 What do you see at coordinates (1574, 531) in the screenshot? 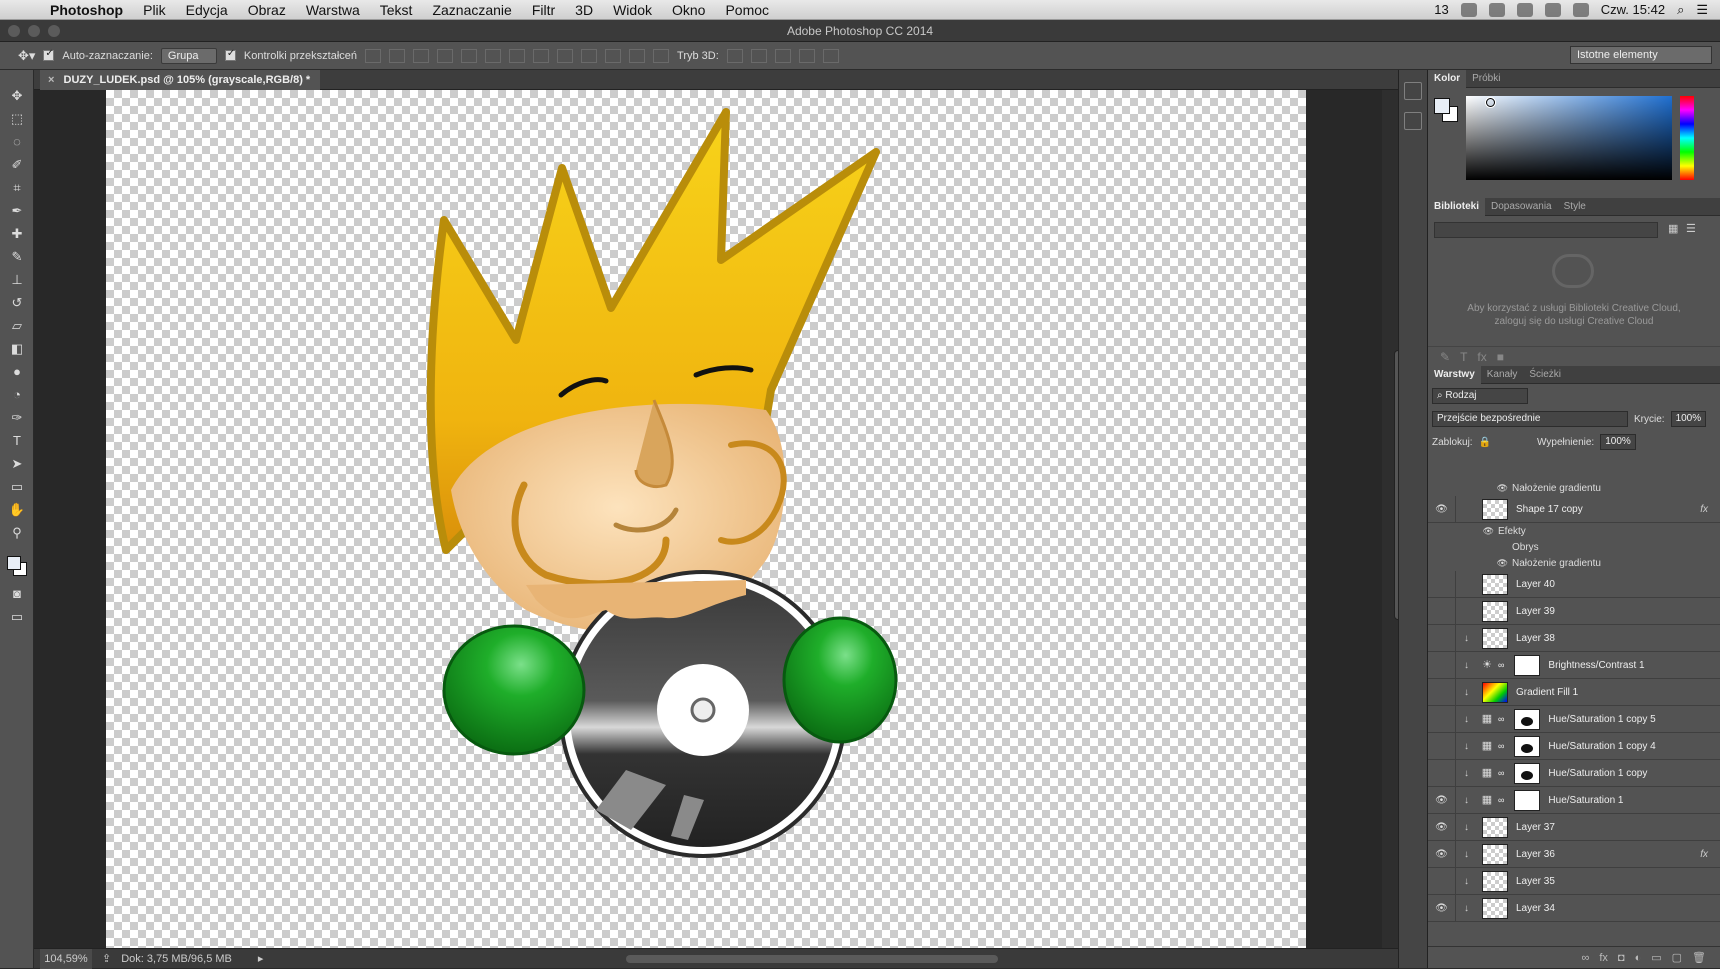
I see `layer-effect-row: 👁 Efekty` at bounding box center [1574, 531].